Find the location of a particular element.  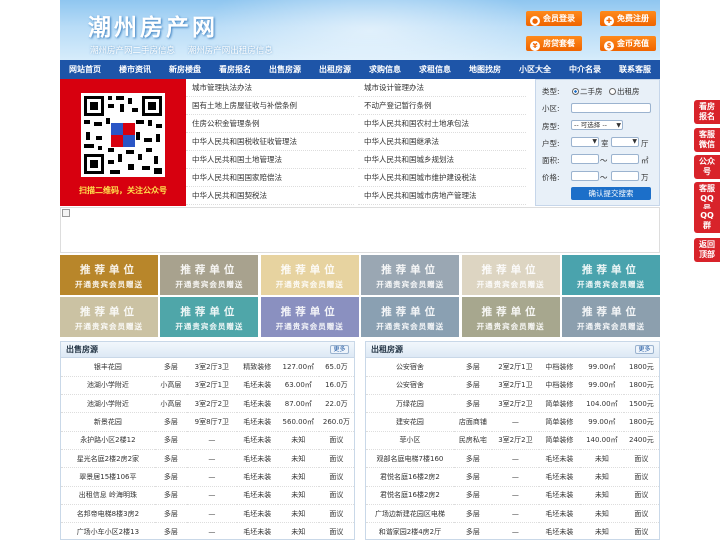

member-login-button: ● 会员登录 is located at coordinates (554, 18).